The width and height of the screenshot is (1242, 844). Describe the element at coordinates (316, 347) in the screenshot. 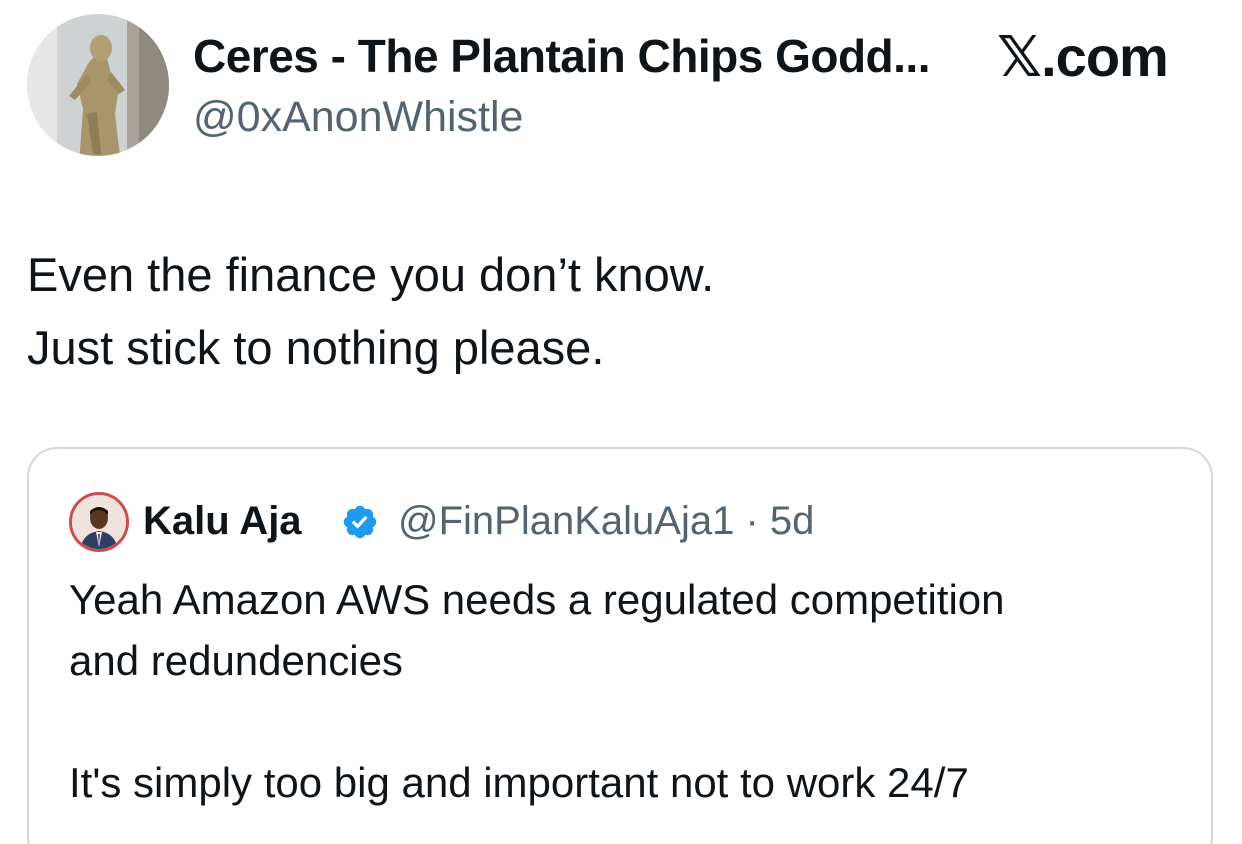

I see `tweet-text-line: Just stick to nothing please.` at that location.